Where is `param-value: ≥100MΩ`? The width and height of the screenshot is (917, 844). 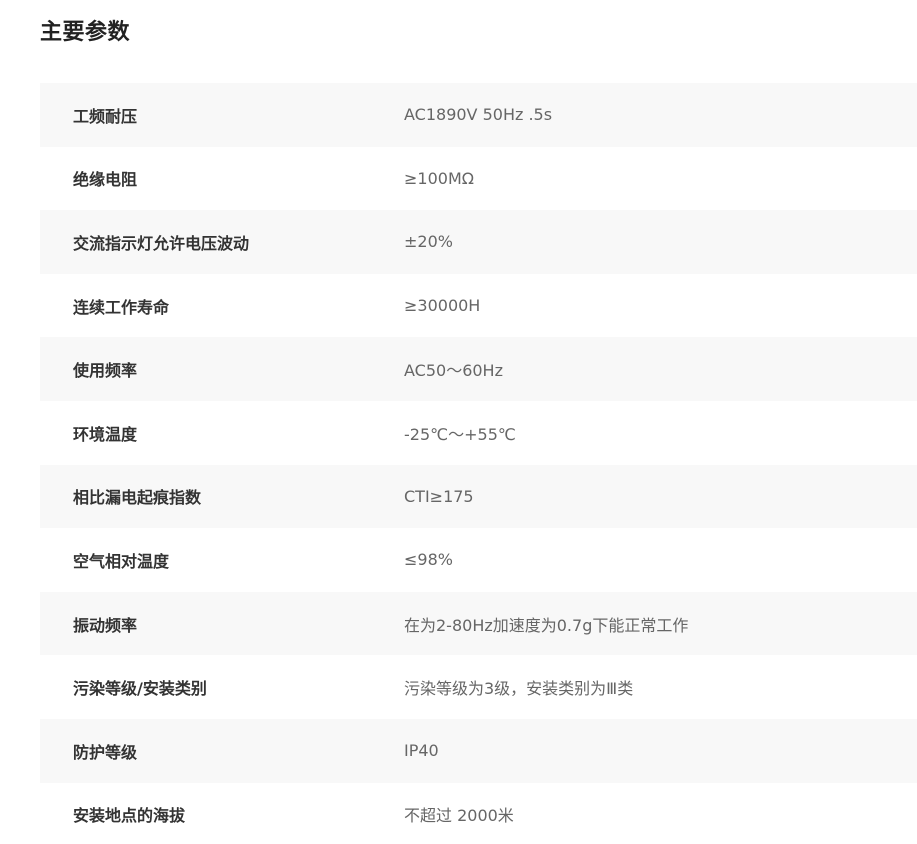 param-value: ≥100MΩ is located at coordinates (439, 178).